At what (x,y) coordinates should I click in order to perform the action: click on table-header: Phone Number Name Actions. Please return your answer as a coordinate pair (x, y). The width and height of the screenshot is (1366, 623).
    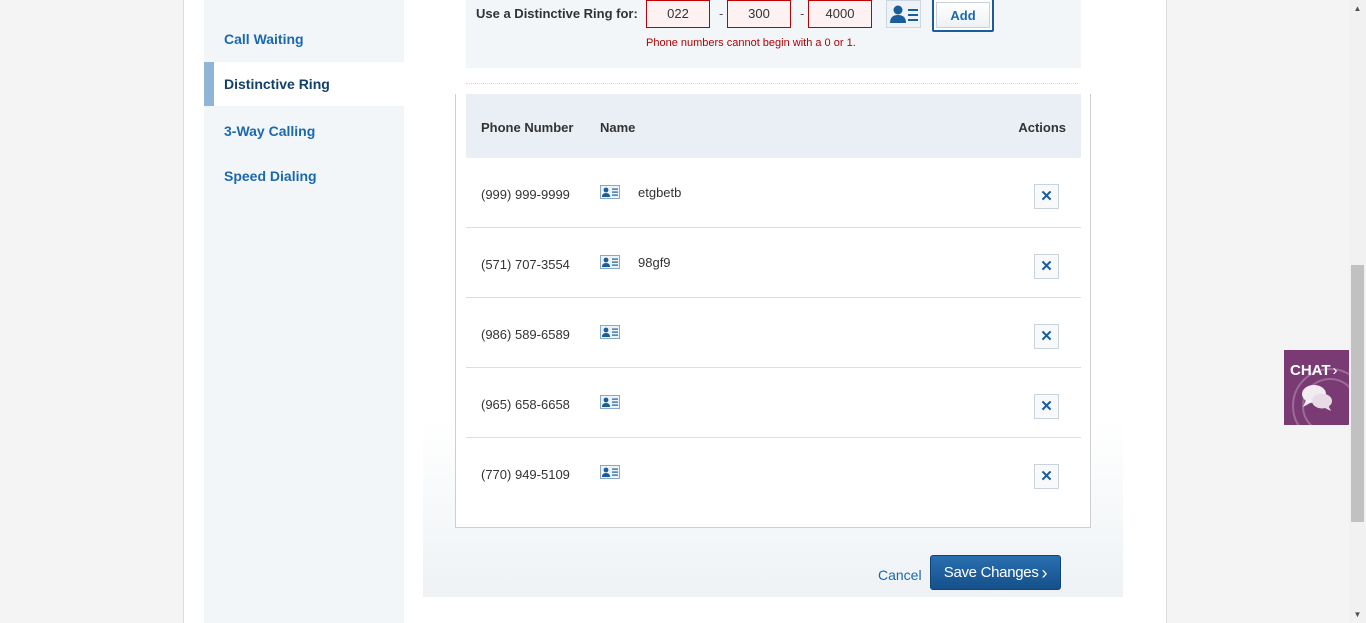
    Looking at the image, I should click on (773, 126).